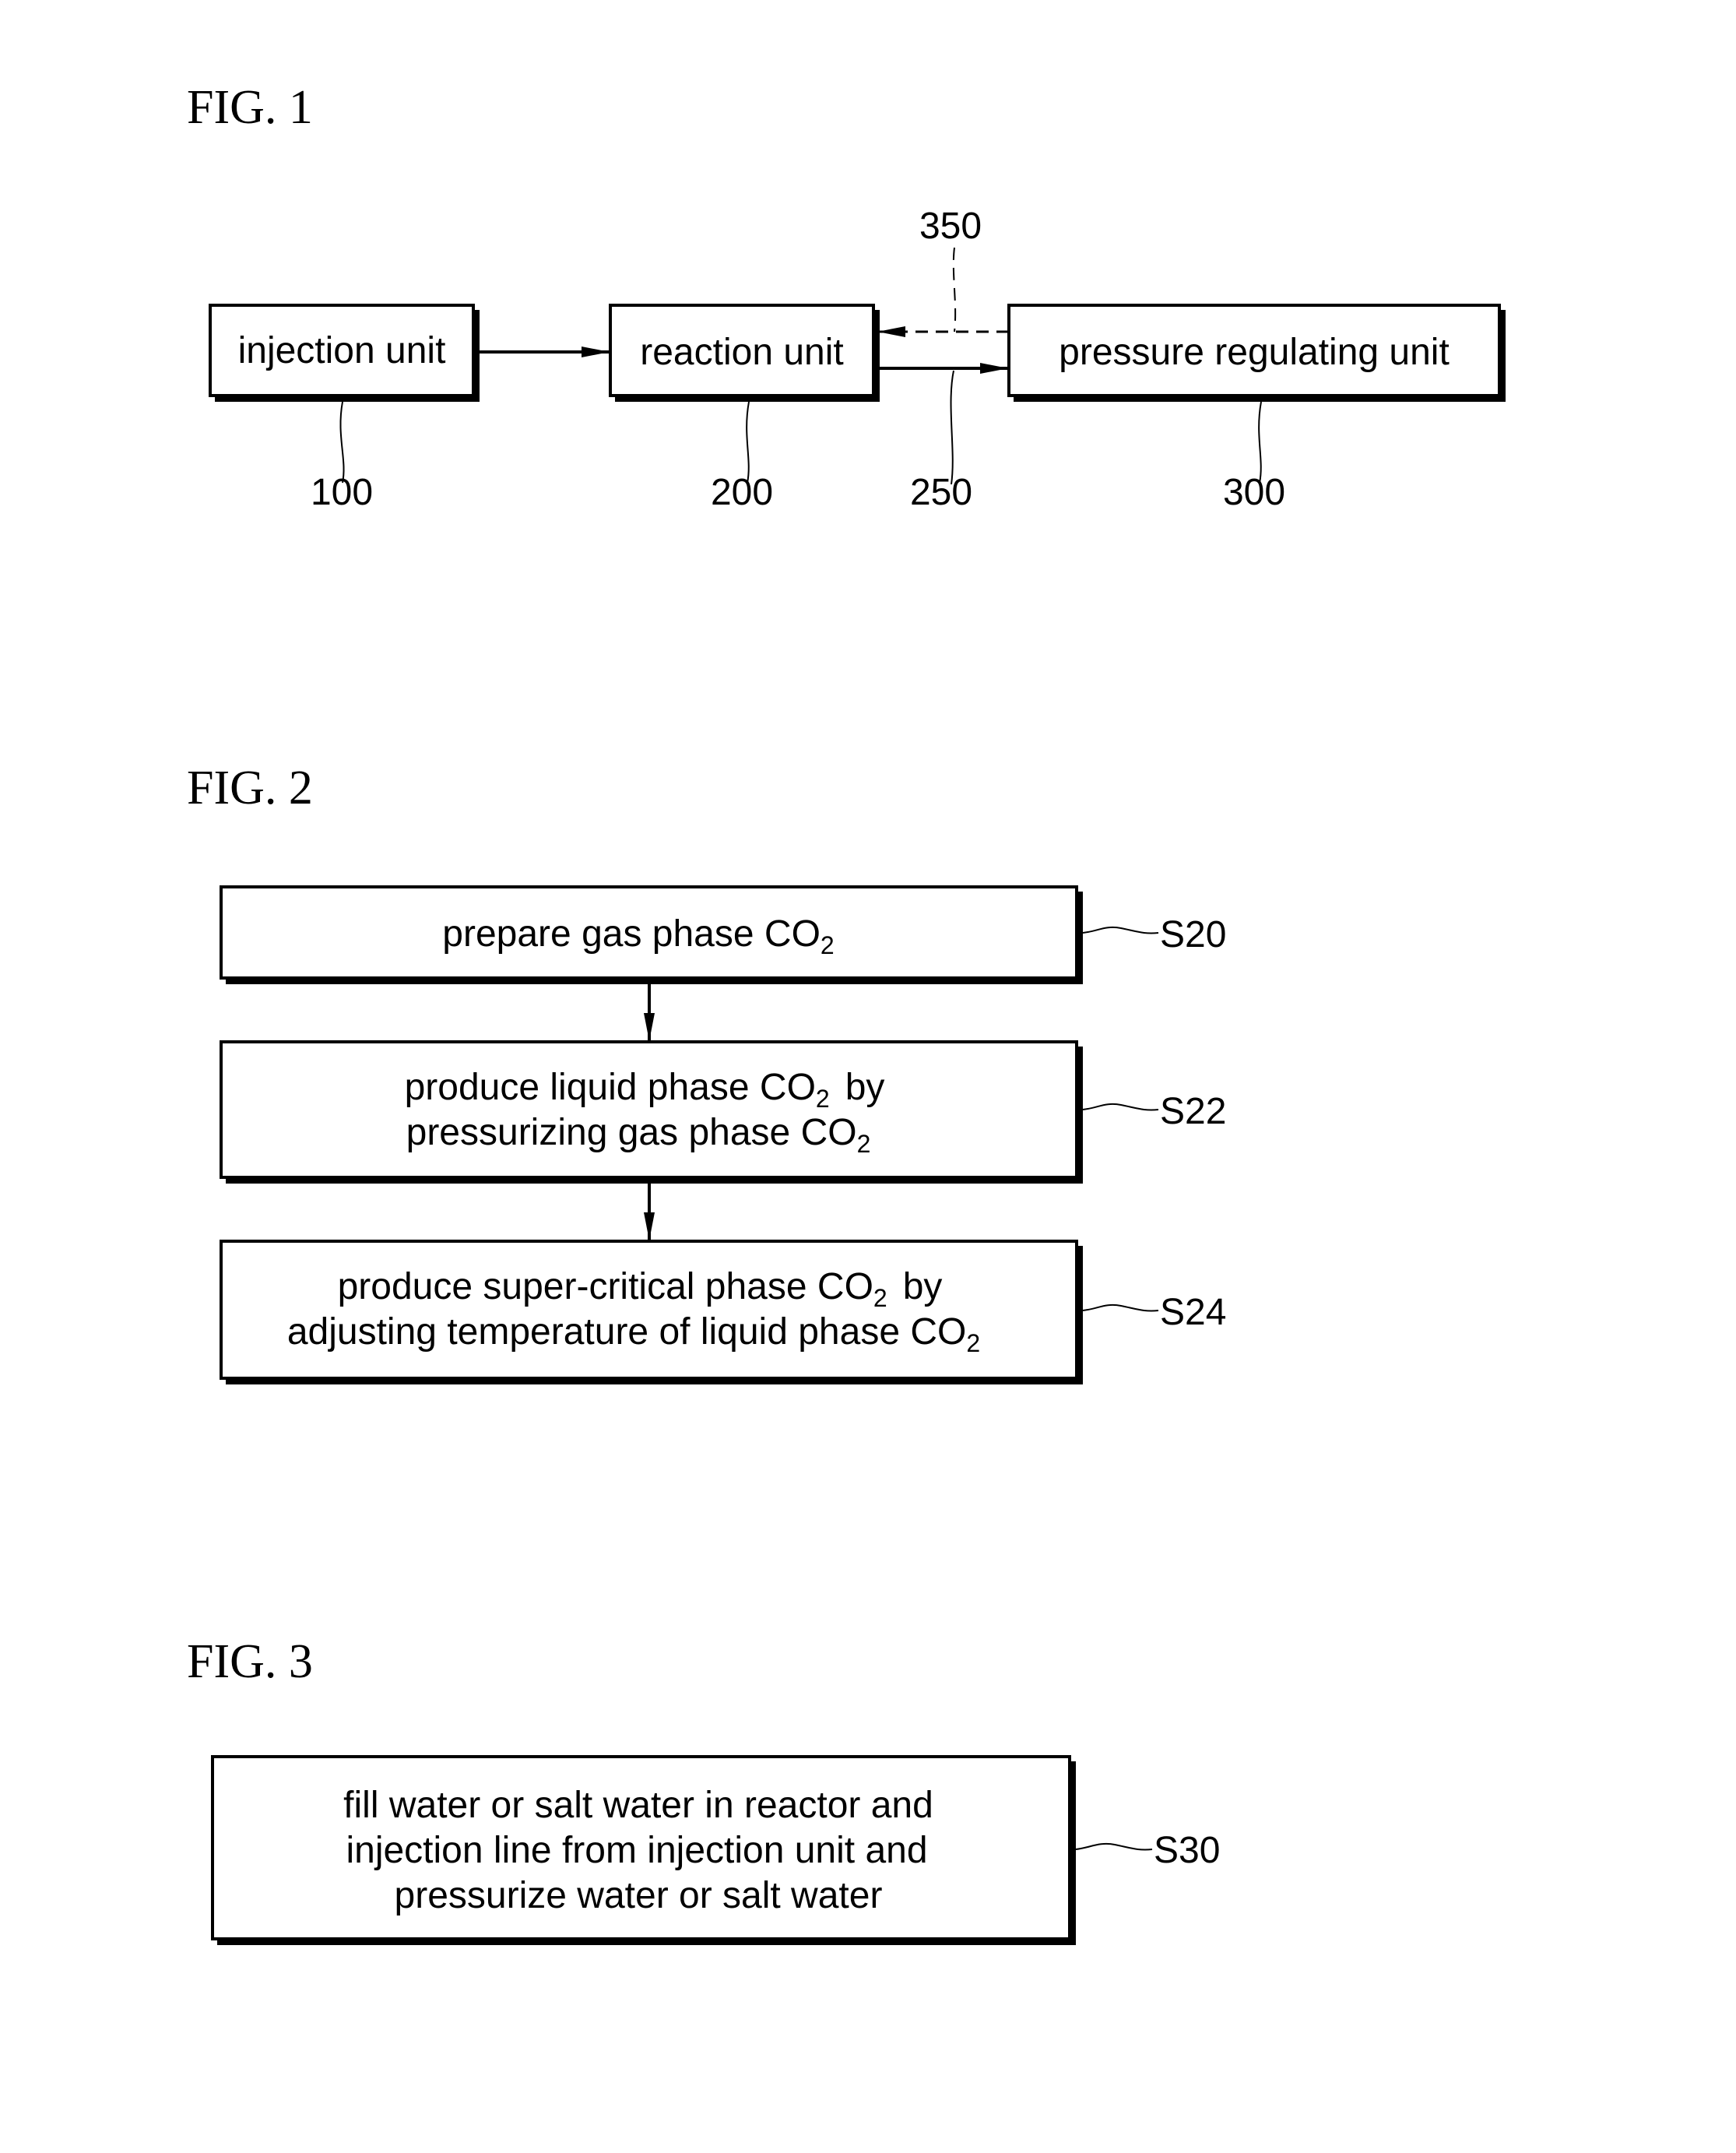 The image size is (1736, 2153). I want to click on step-s30-line1: fill water or salt water in reactor and, so click(638, 1805).